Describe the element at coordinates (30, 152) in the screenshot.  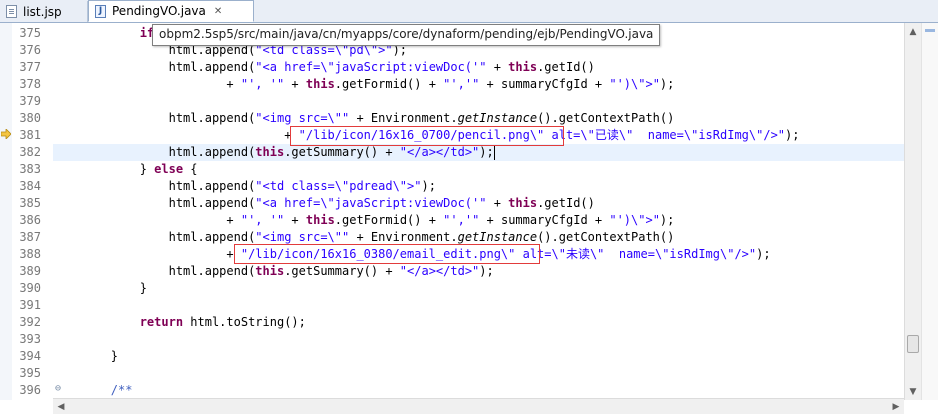
I see `line-number: 382` at that location.